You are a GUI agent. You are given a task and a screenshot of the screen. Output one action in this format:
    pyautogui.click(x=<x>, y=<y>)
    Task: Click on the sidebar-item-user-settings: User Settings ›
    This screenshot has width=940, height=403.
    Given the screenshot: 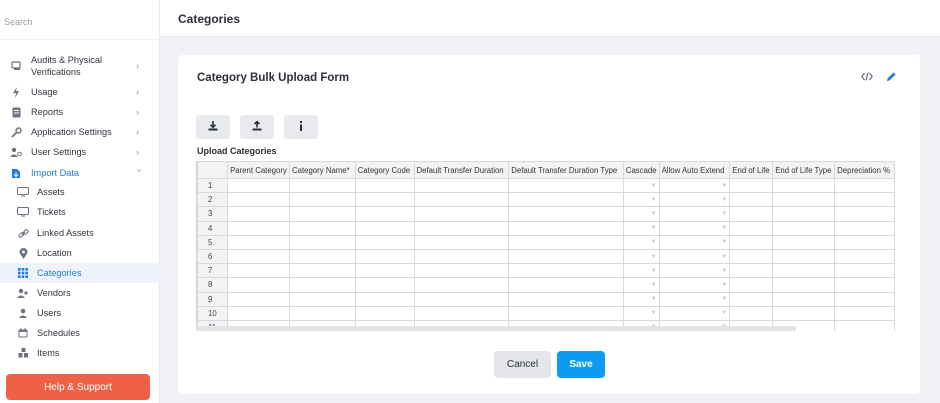 What is the action you would take?
    pyautogui.click(x=80, y=152)
    